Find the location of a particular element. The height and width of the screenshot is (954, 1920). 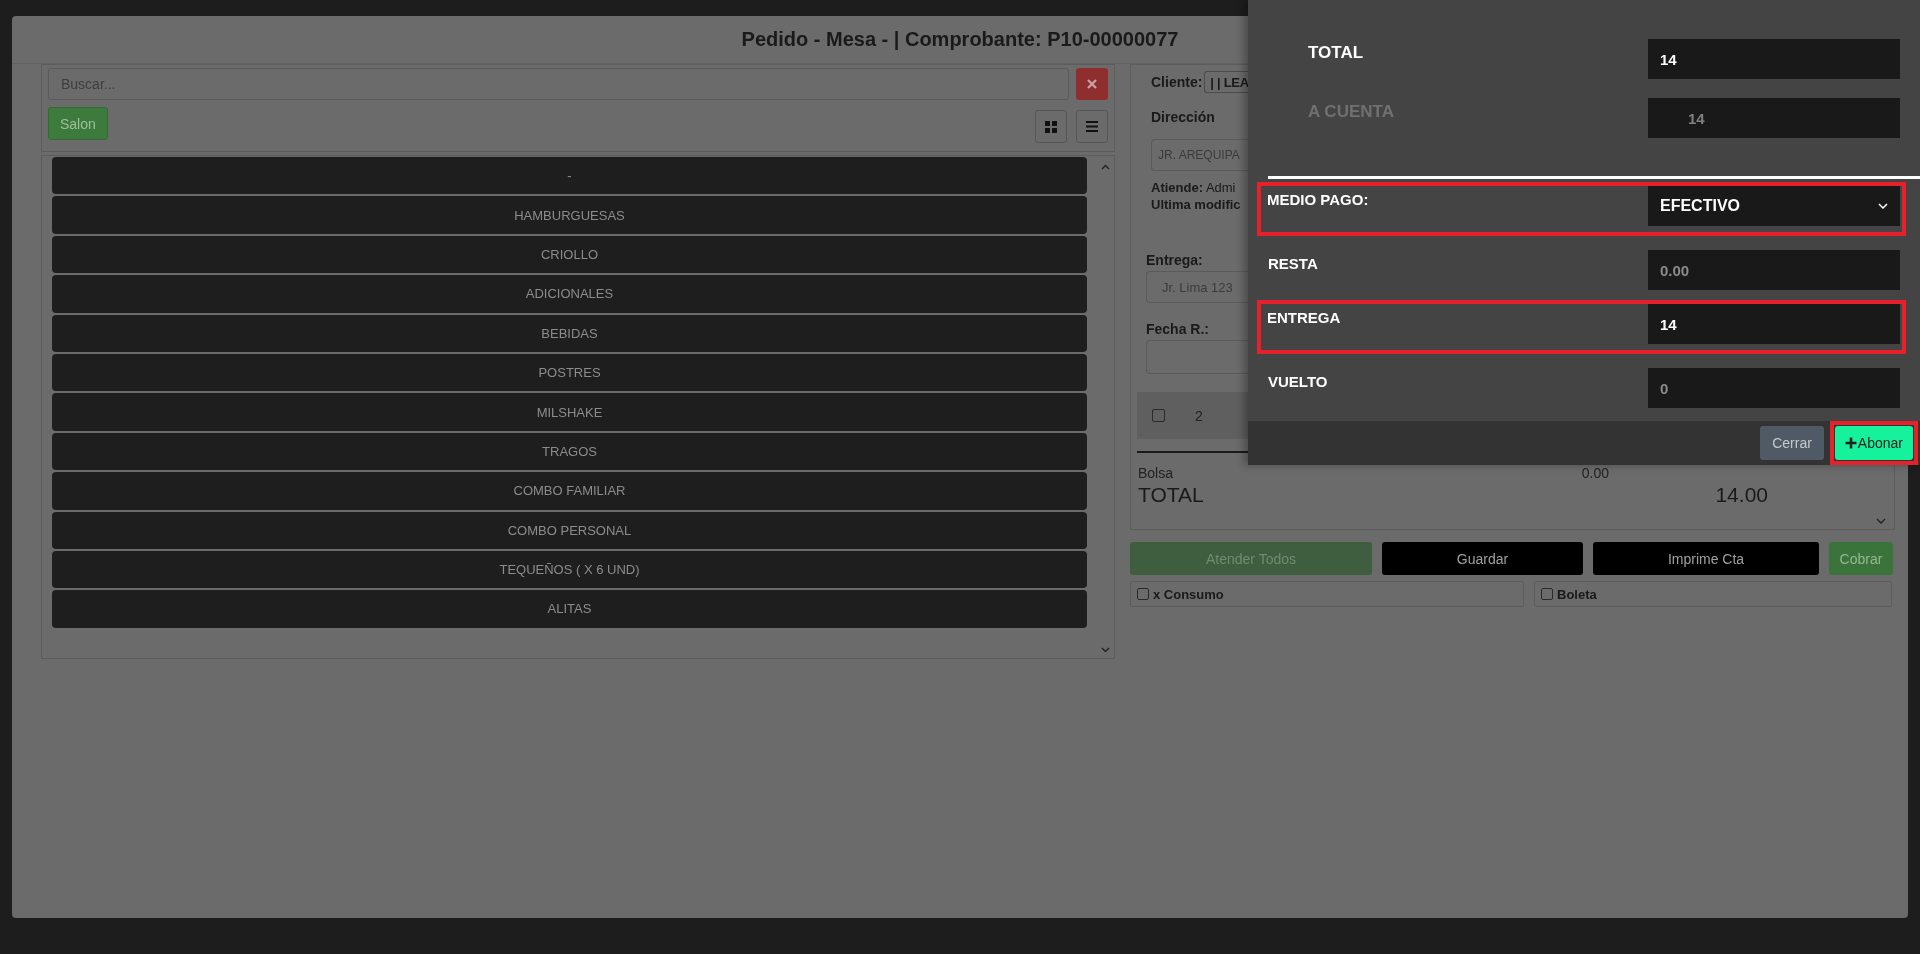

summary-label: TOTAL is located at coordinates (1336, 53).